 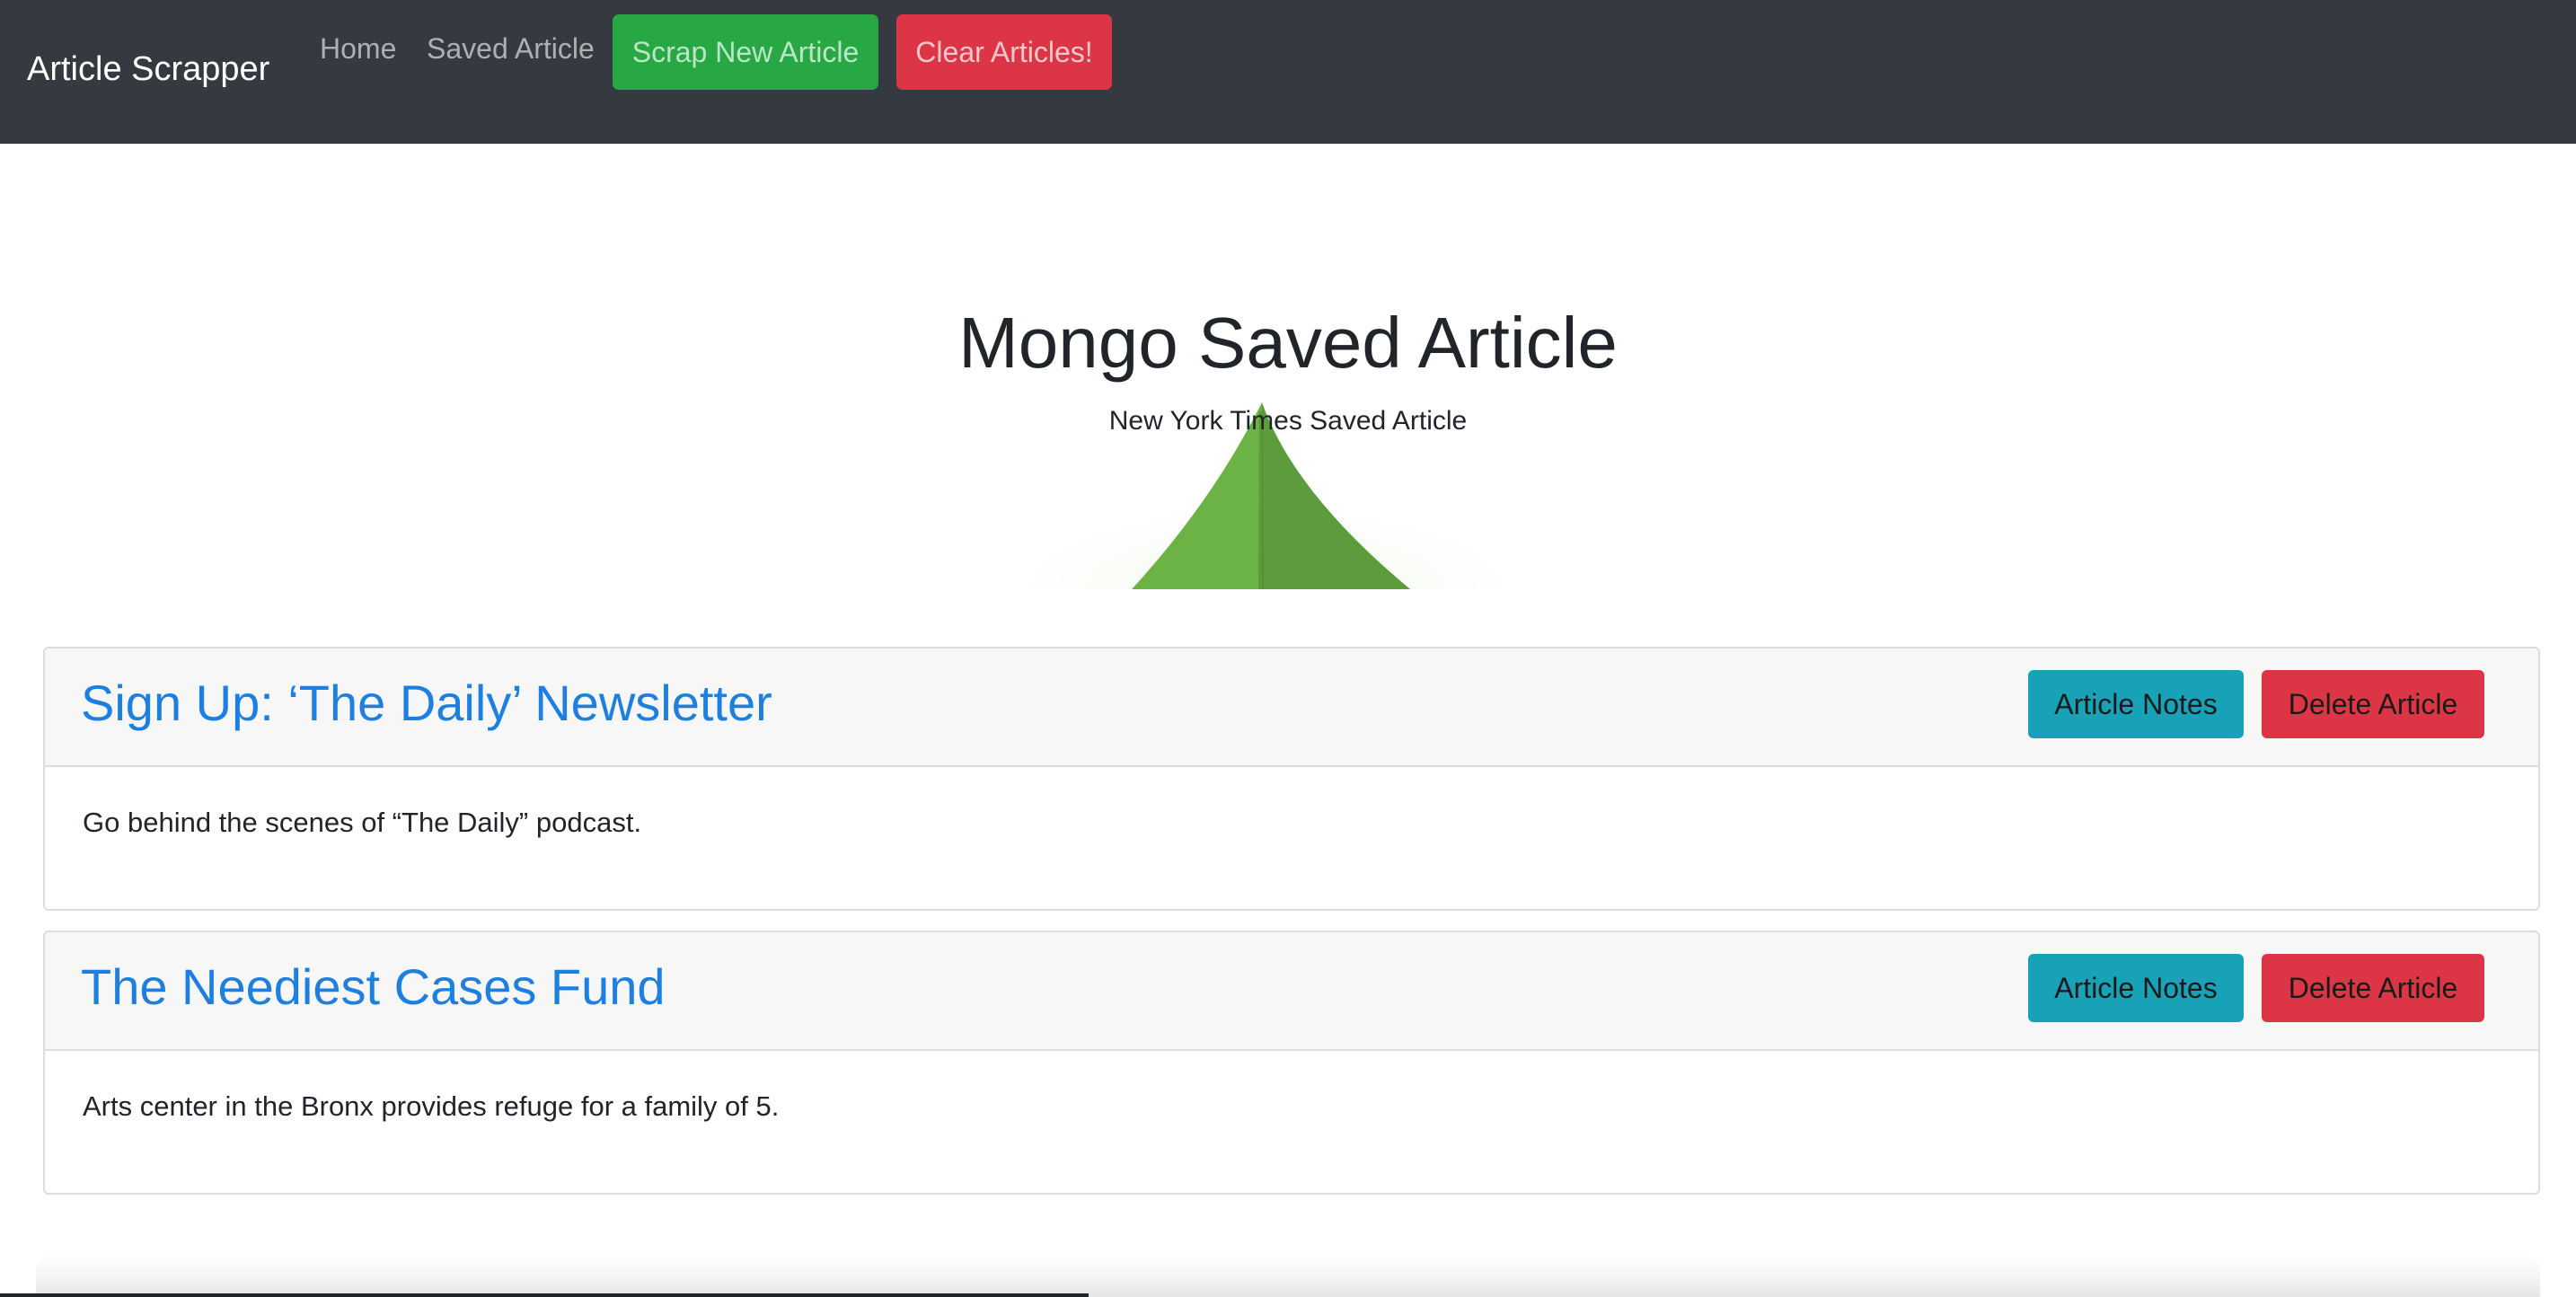 I want to click on article-title-link: Sign Up: ‘The Daily’ Newsletter, so click(x=426, y=703).